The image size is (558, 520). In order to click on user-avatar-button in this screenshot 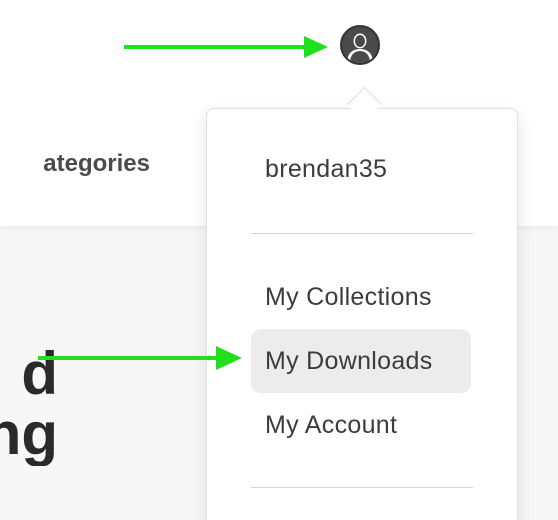, I will do `click(360, 45)`.